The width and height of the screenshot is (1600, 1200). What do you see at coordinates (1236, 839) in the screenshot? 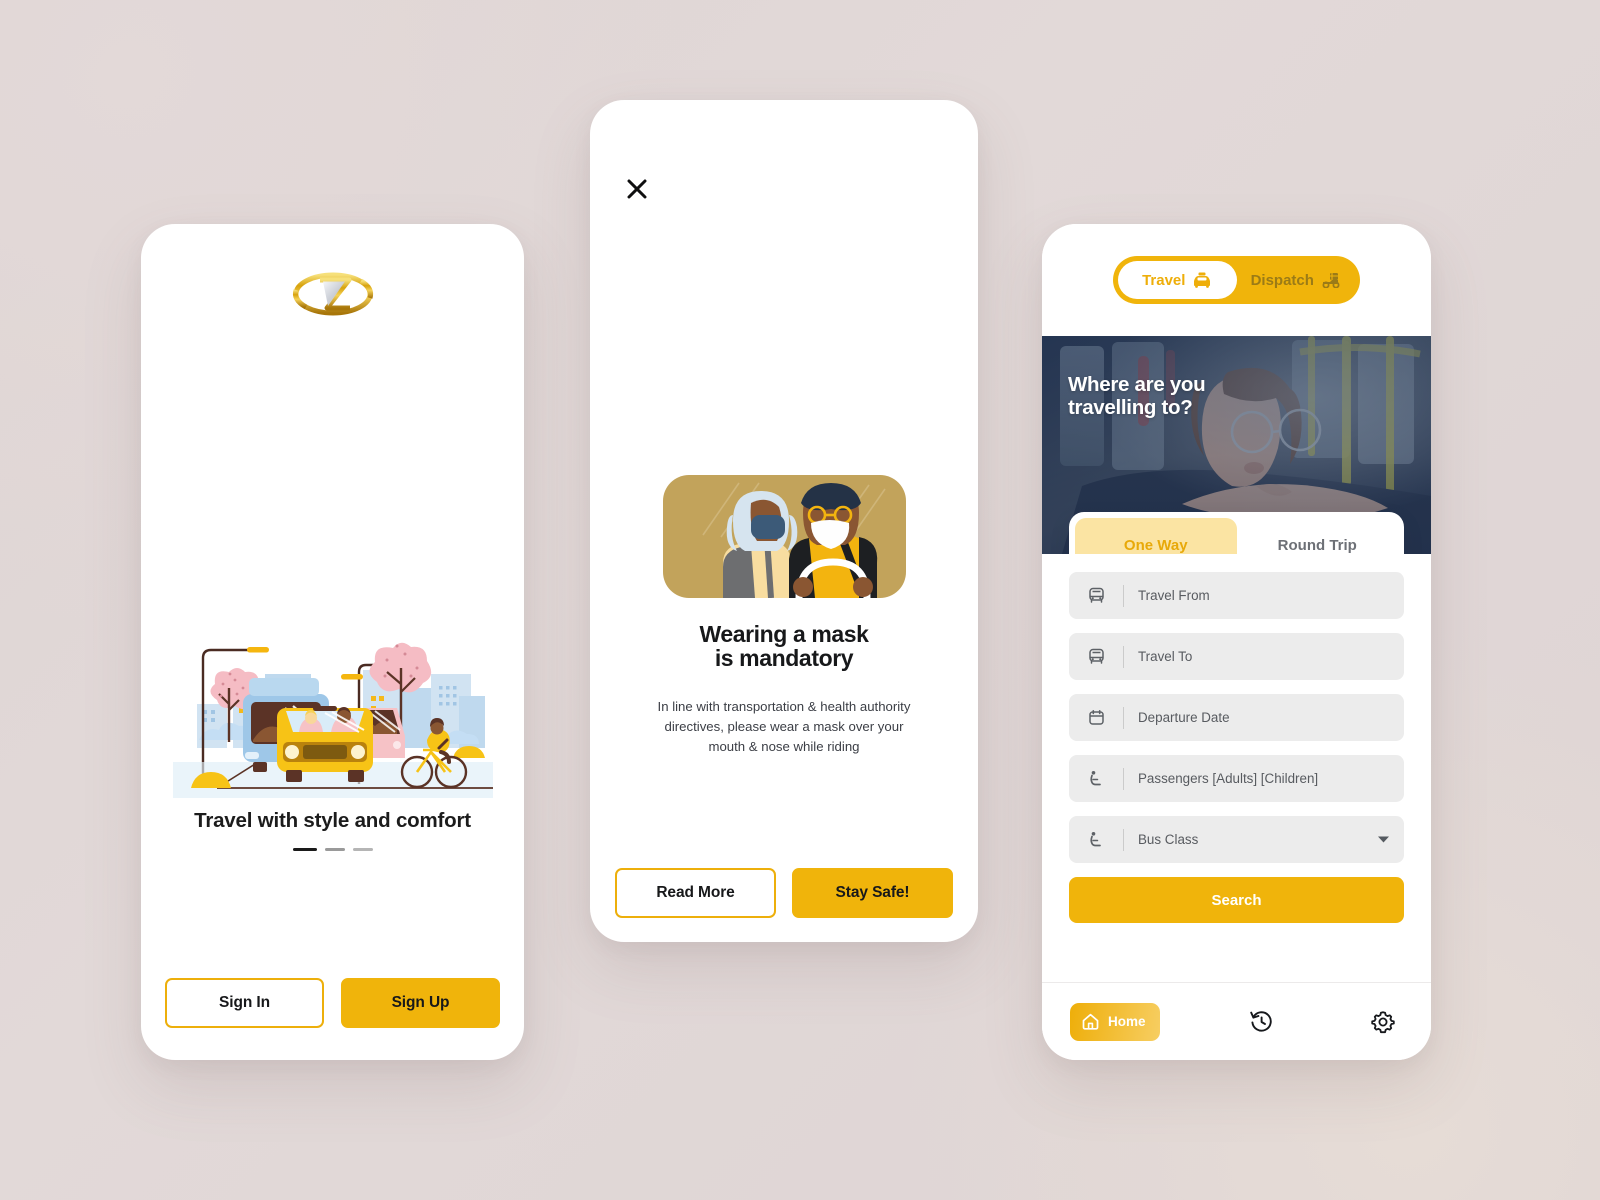
I see `bus-class-field: Bus Class` at bounding box center [1236, 839].